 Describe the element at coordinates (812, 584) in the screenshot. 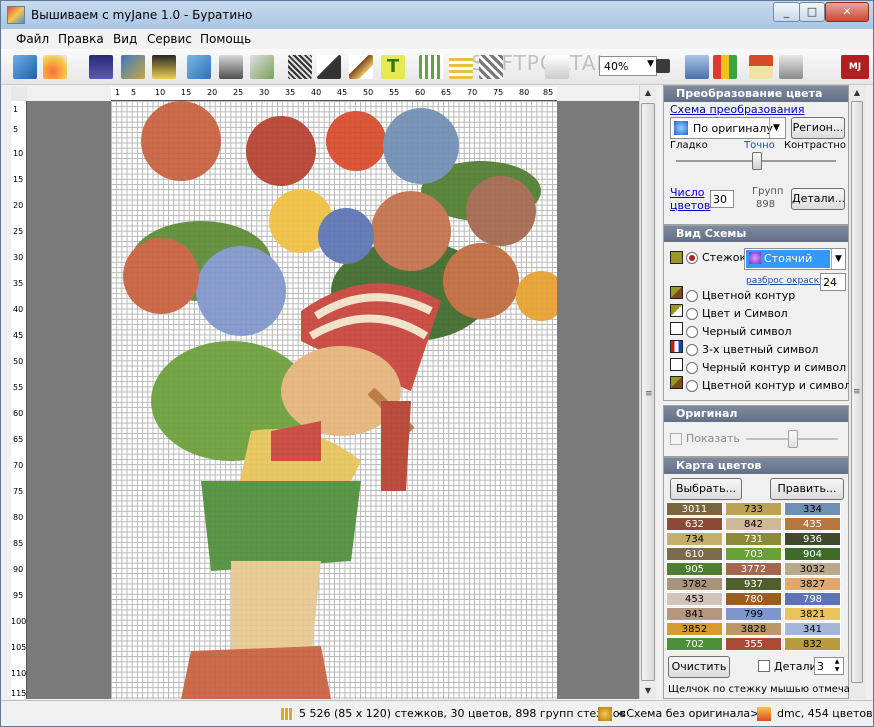

I see `palette-cell: 3827` at that location.